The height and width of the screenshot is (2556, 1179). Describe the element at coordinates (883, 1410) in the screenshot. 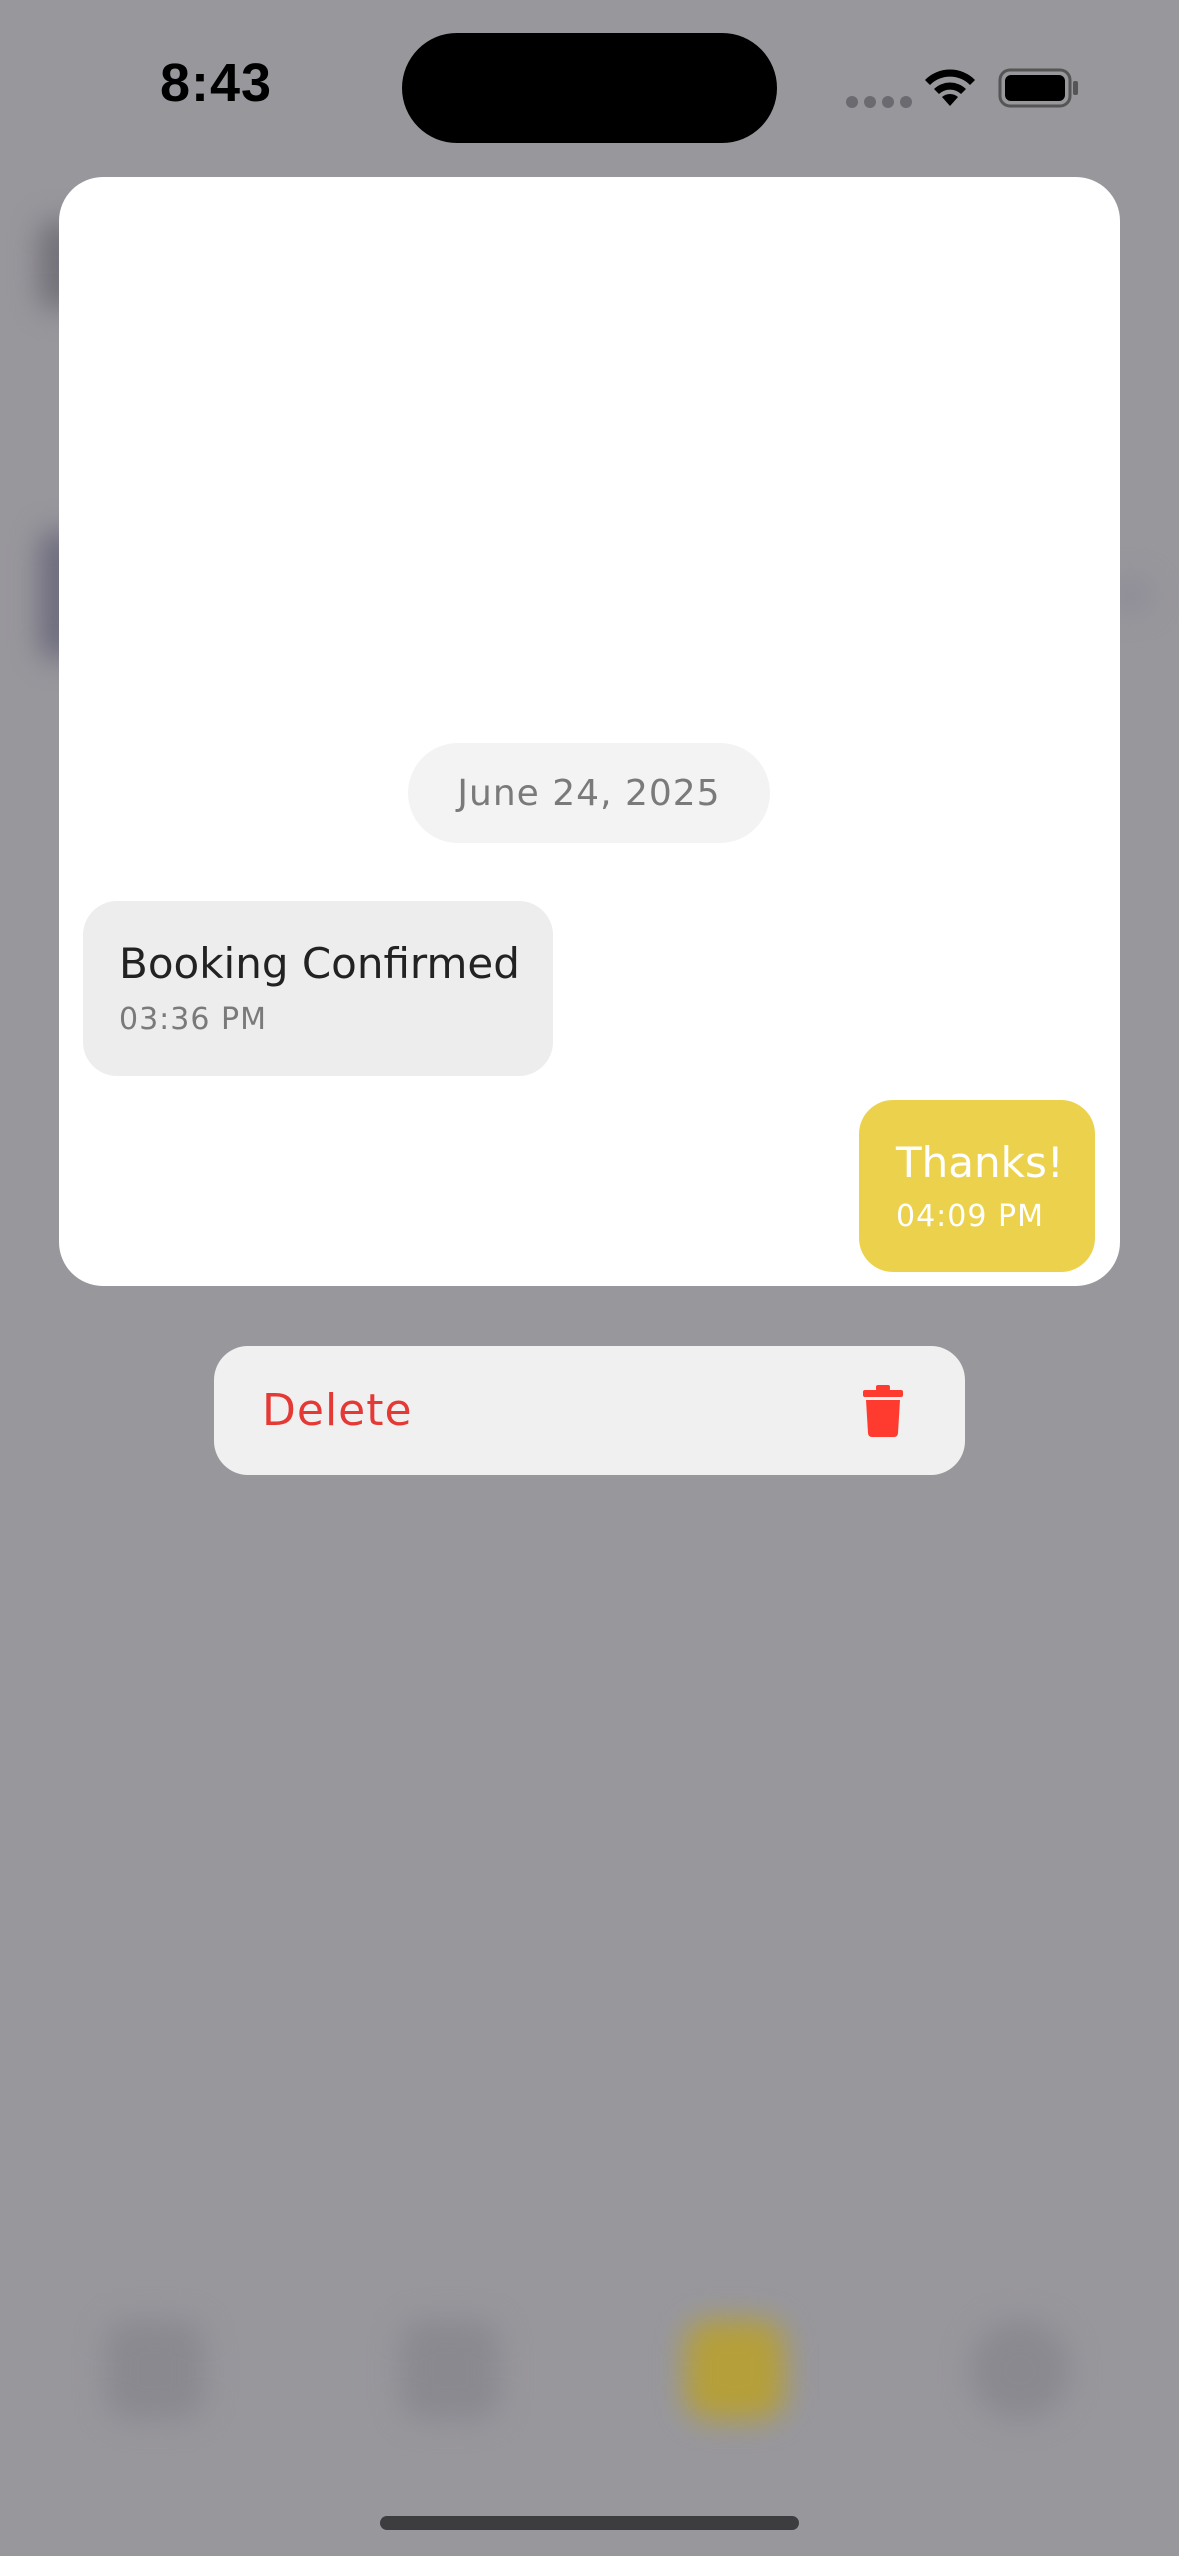

I see `trash-icon` at that location.